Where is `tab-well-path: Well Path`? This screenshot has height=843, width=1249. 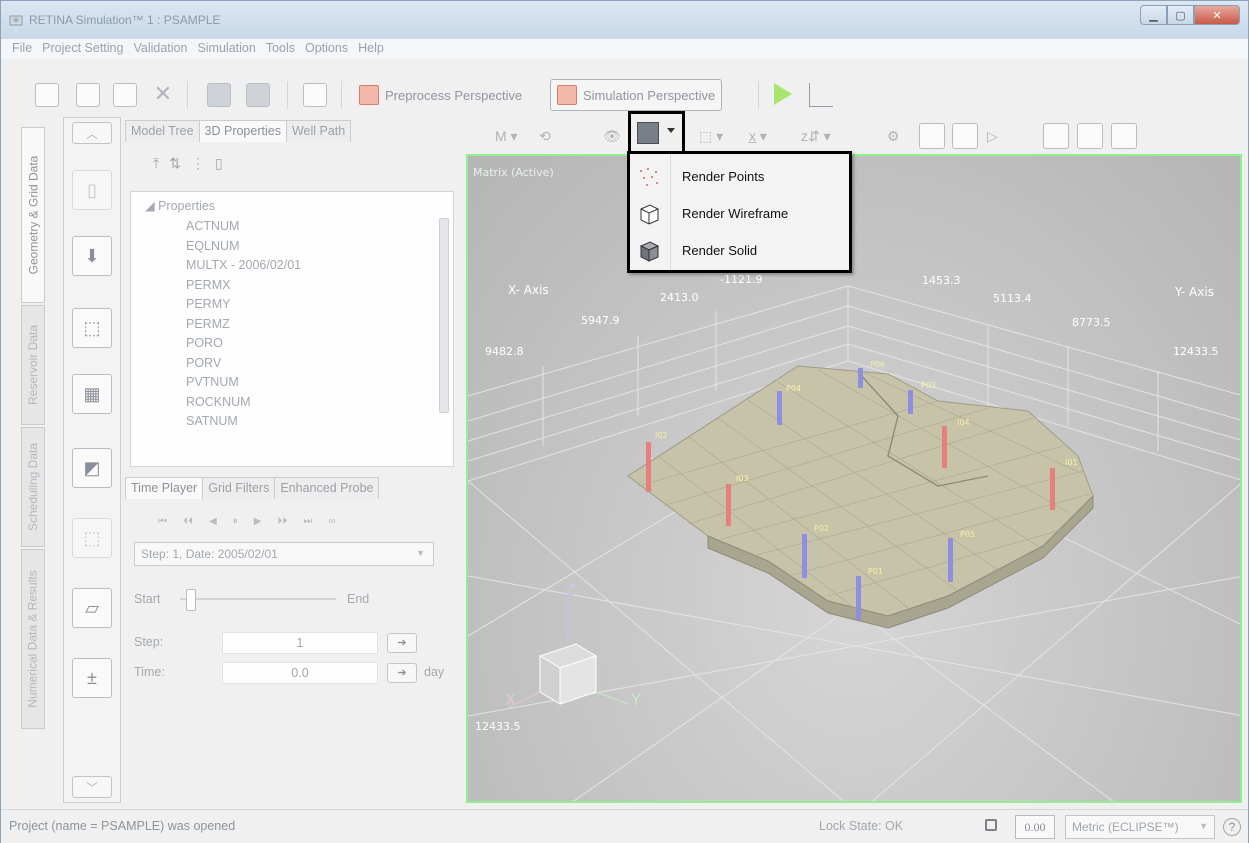
tab-well-path: Well Path is located at coordinates (318, 131).